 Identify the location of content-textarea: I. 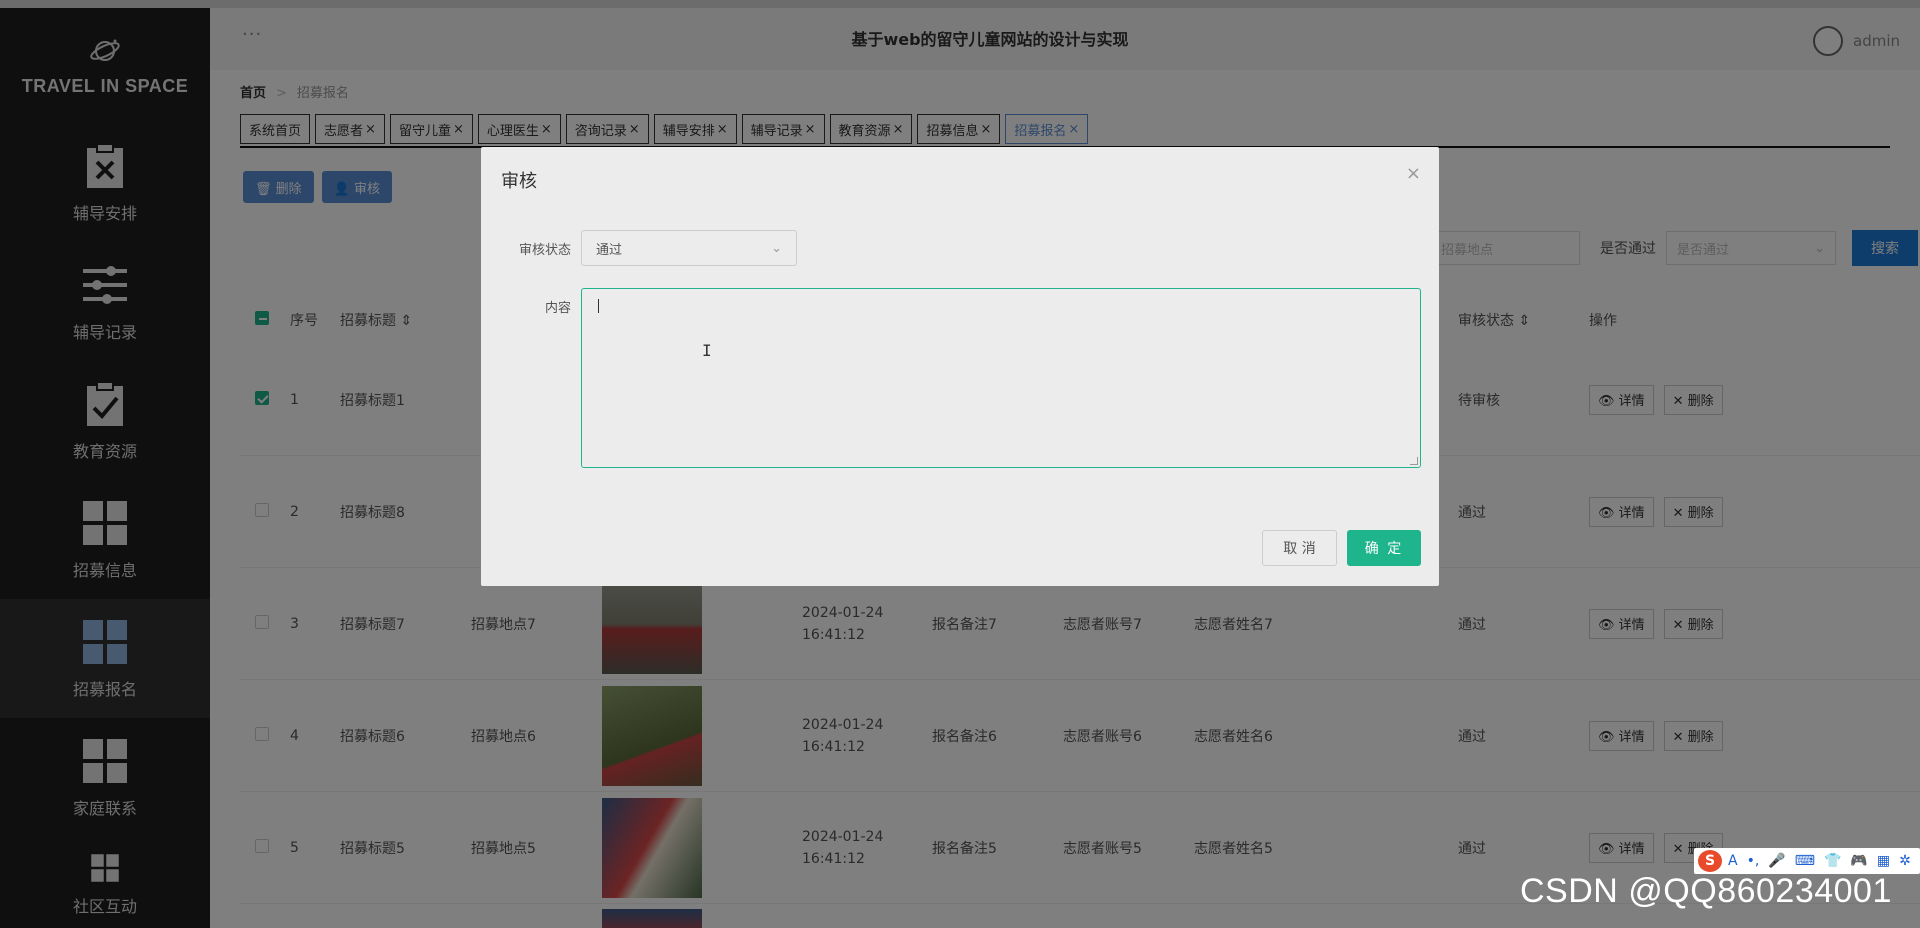
(1001, 378).